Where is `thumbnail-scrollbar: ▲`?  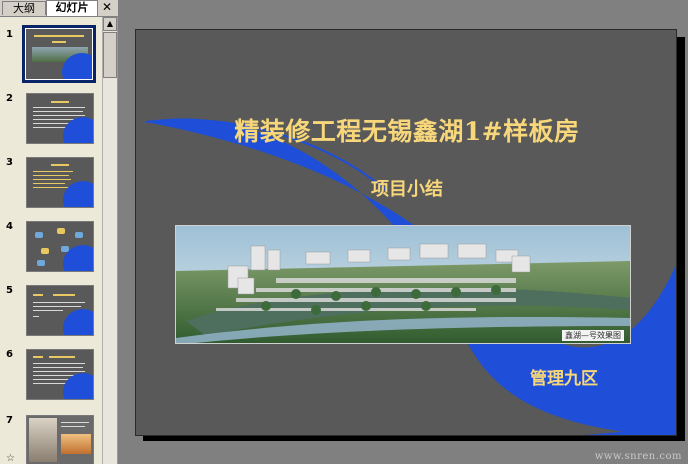 thumbnail-scrollbar: ▲ is located at coordinates (109, 240).